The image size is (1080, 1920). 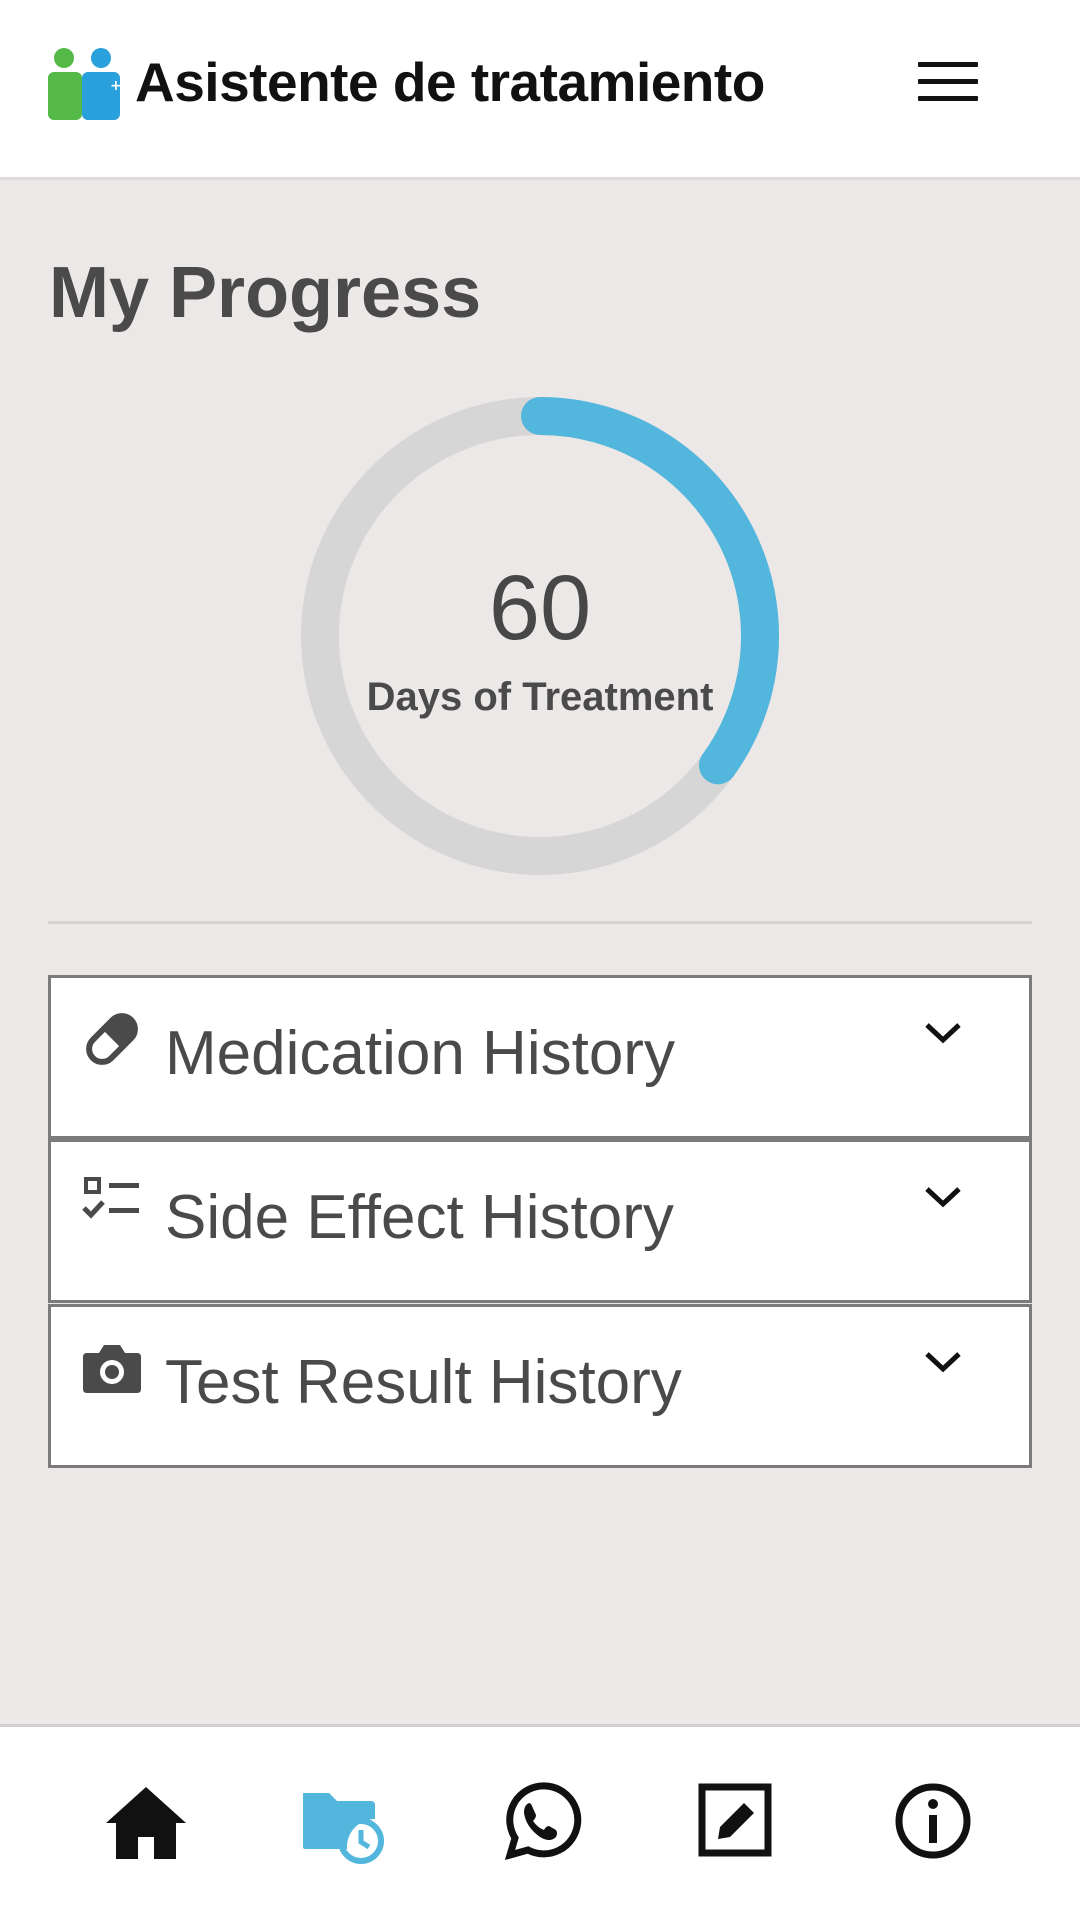 I want to click on camera-icon, so click(x=112, y=1369).